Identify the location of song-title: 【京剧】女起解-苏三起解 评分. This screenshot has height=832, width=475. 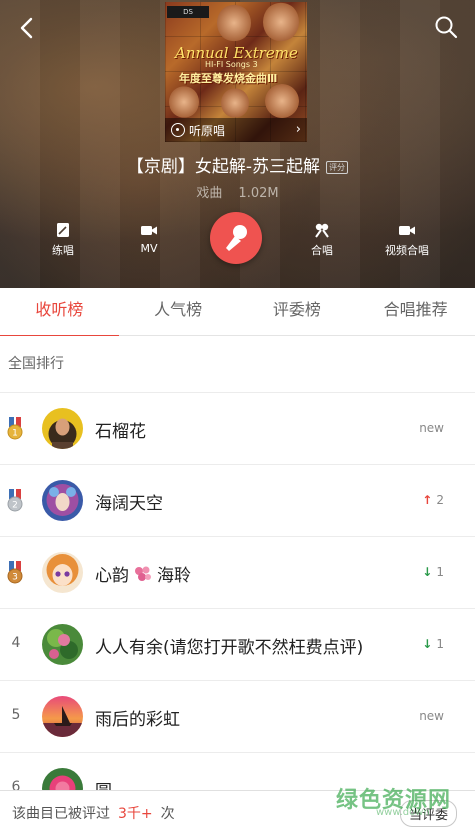
(237, 164).